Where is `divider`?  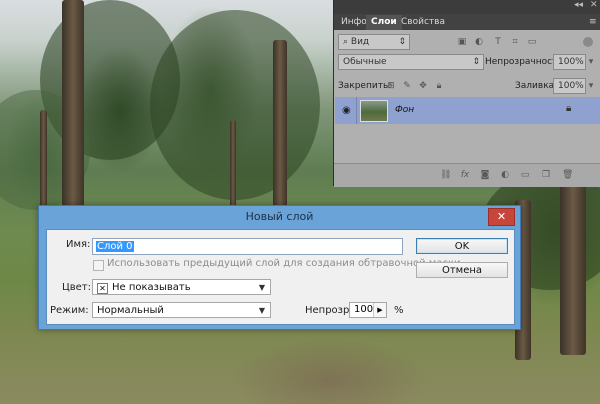 divider is located at coordinates (356, 110).